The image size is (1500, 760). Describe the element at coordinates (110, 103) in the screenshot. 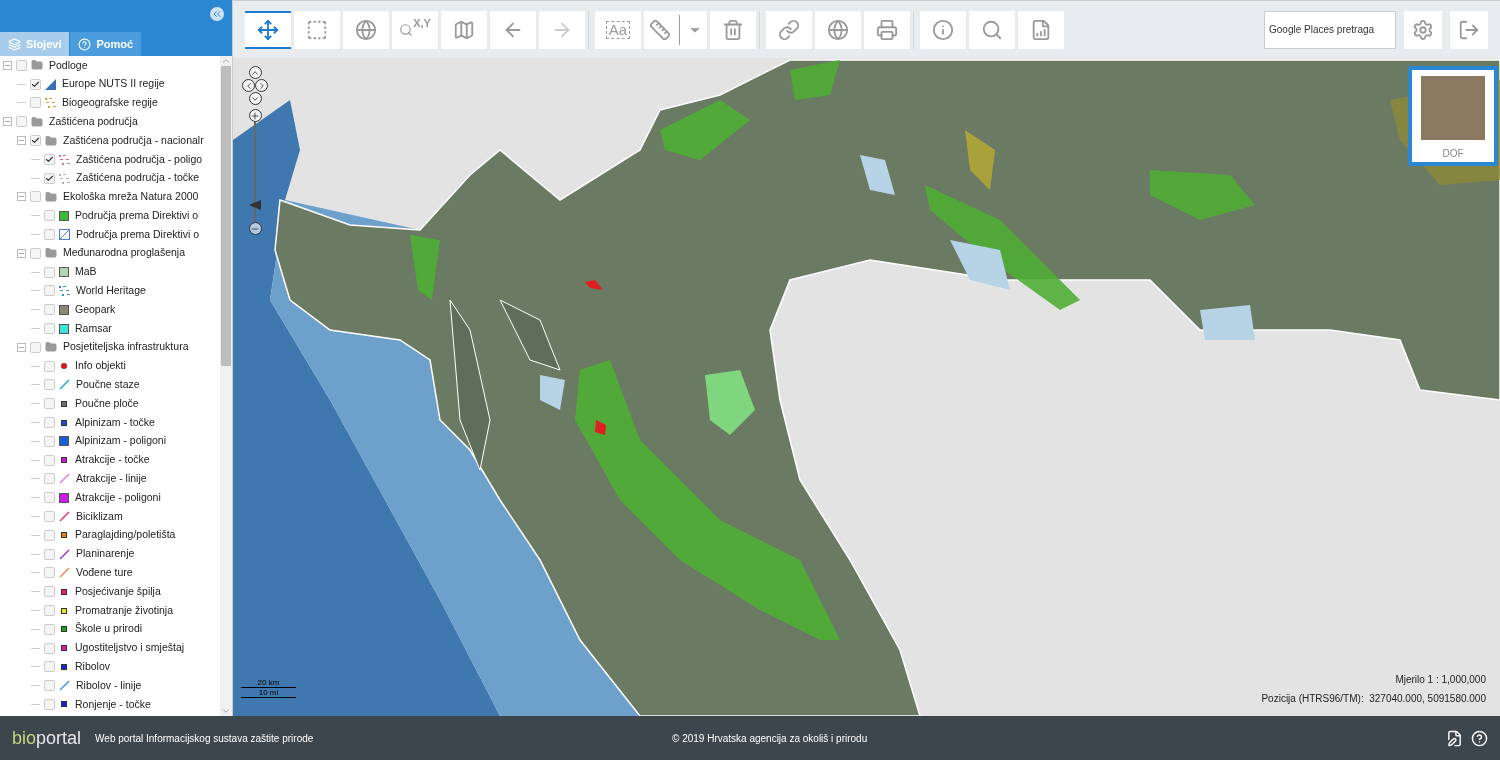

I see `layer-label: Biogeografske regije` at that location.